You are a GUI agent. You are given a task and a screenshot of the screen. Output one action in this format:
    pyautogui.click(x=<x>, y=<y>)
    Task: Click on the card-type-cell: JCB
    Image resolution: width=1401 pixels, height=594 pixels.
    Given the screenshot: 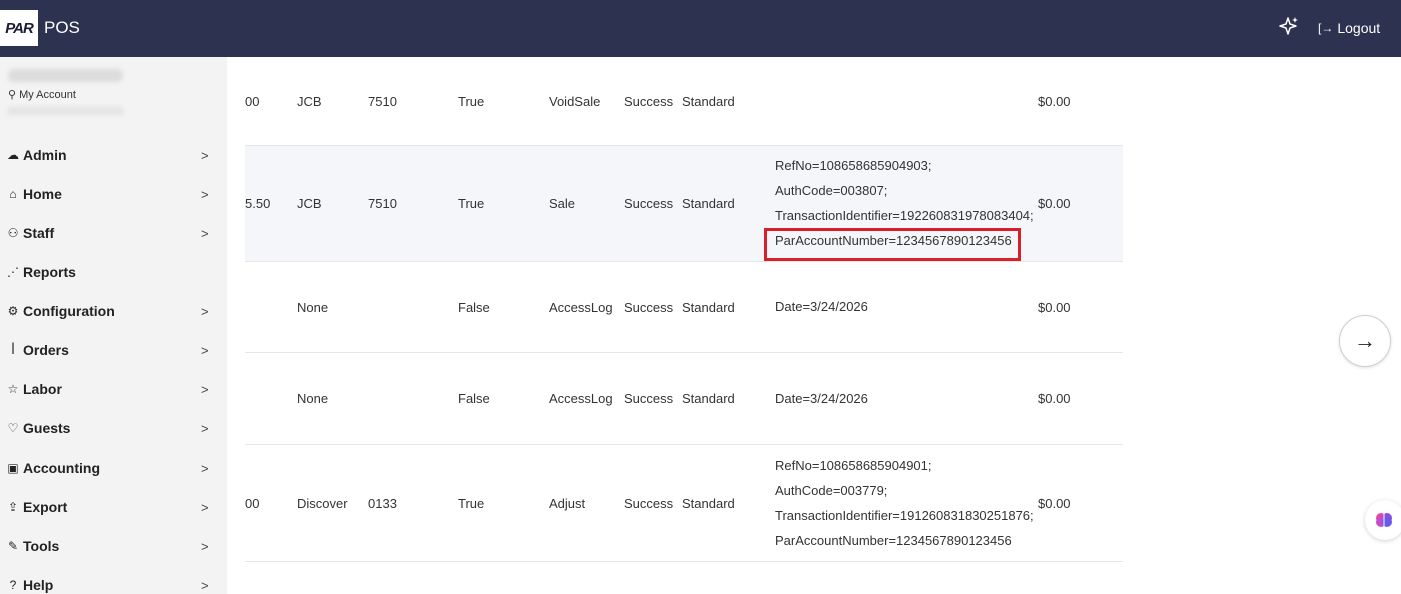 What is the action you would take?
    pyautogui.click(x=309, y=101)
    